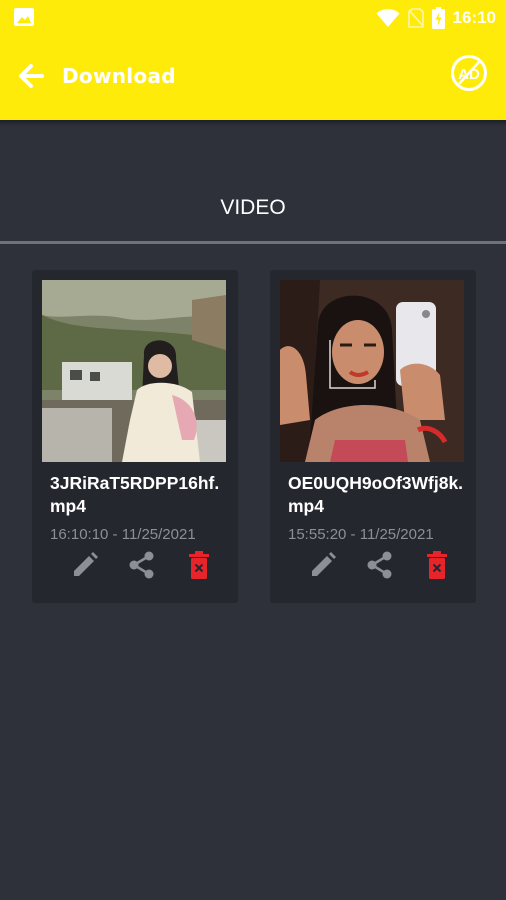  What do you see at coordinates (135, 494) in the screenshot?
I see `video-filename: 3JRiRaT5RDPP16hf.mp4` at bounding box center [135, 494].